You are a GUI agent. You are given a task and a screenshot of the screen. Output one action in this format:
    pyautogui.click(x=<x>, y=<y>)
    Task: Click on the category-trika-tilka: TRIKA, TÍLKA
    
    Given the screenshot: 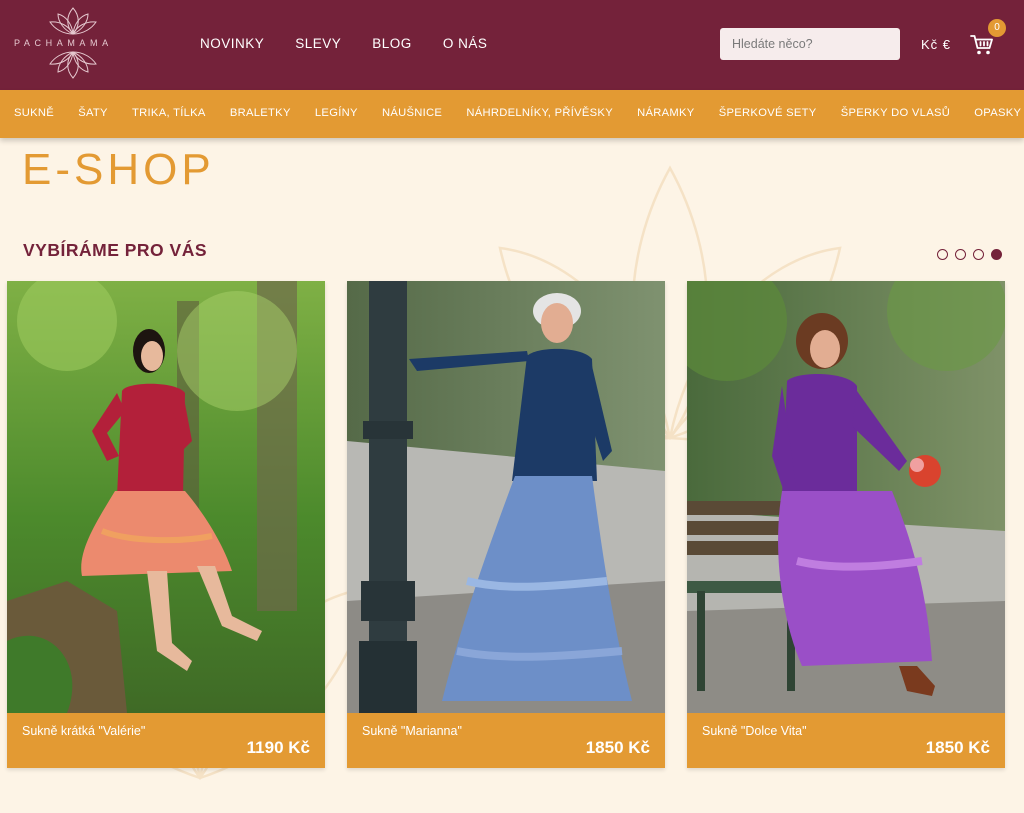 What is the action you would take?
    pyautogui.click(x=169, y=113)
    